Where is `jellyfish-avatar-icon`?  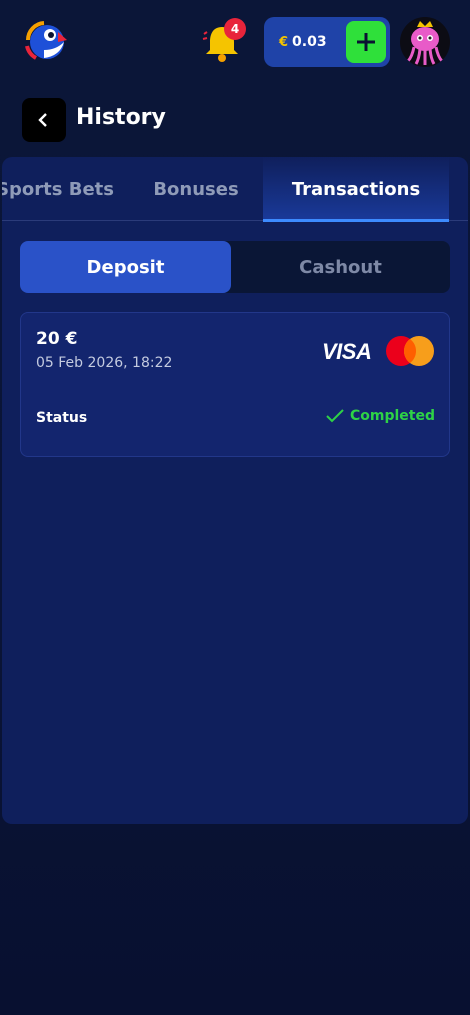 jellyfish-avatar-icon is located at coordinates (425, 43).